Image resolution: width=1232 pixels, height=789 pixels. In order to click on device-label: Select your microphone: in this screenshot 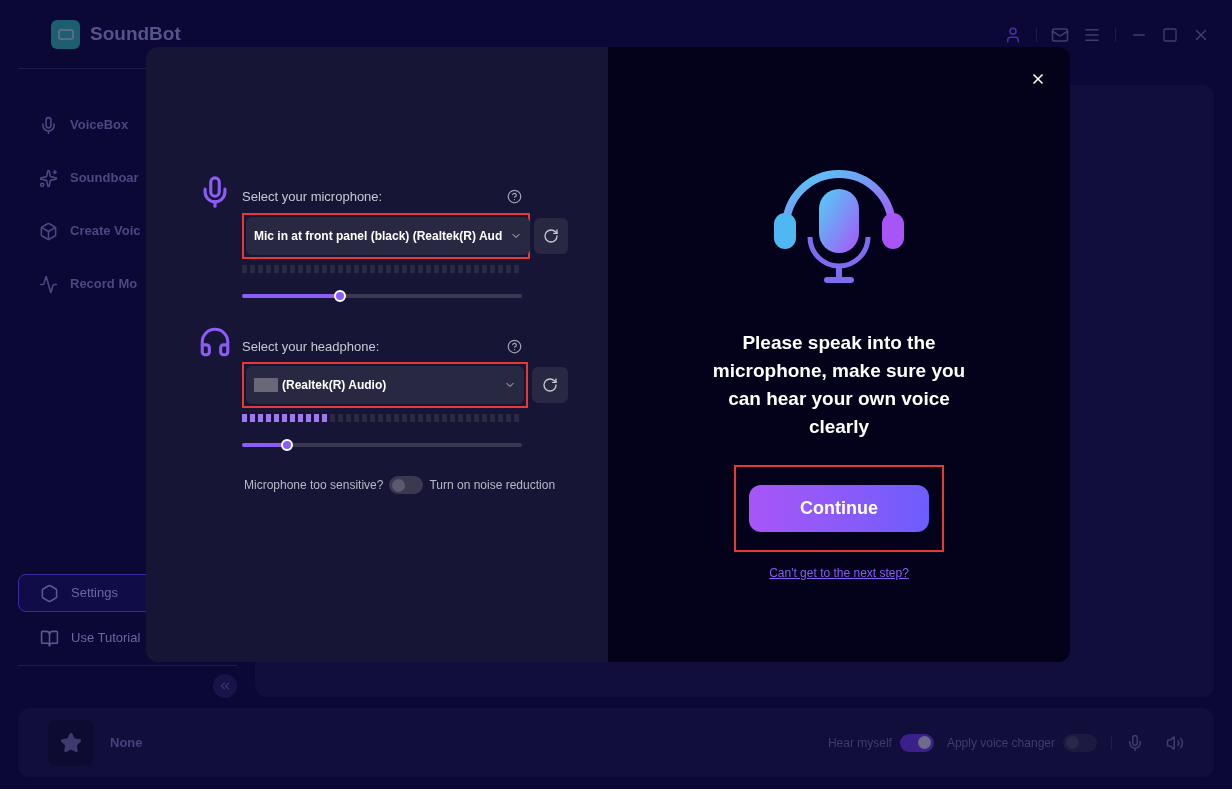, I will do `click(312, 197)`.